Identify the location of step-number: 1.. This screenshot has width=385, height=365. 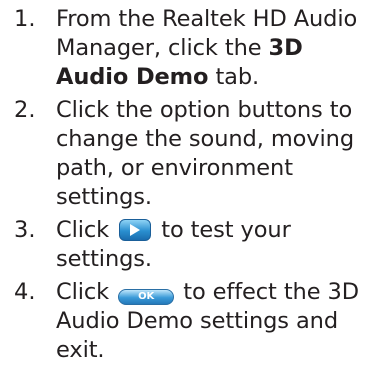
(25, 19).